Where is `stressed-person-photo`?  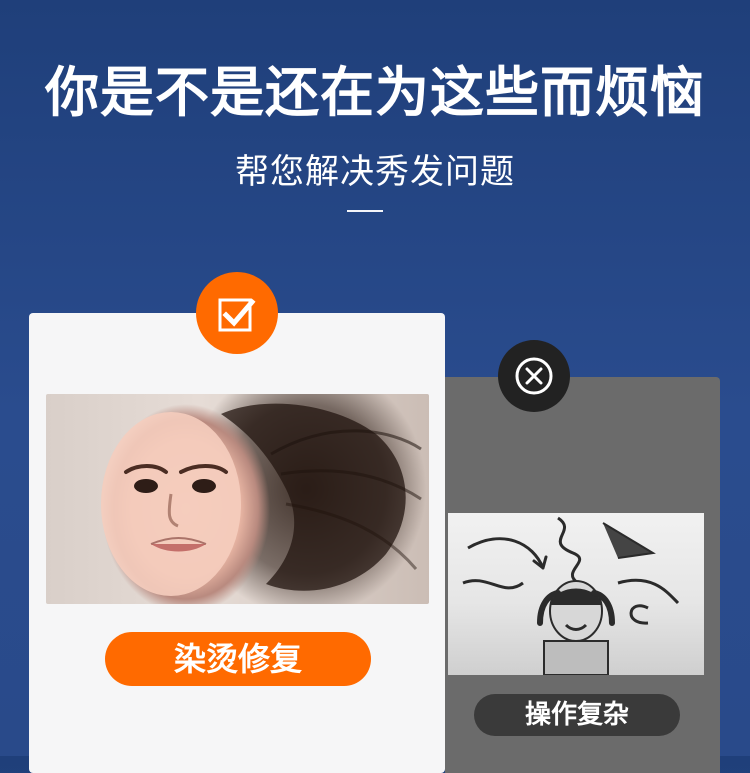 stressed-person-photo is located at coordinates (576, 594).